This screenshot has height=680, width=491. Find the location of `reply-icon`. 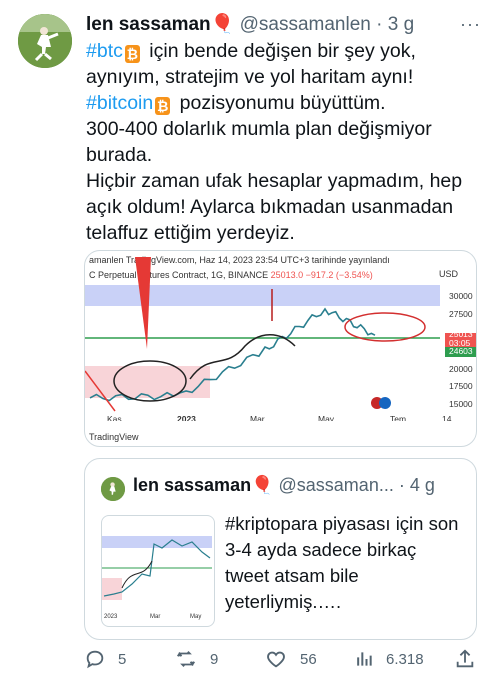

reply-icon is located at coordinates (95, 659).